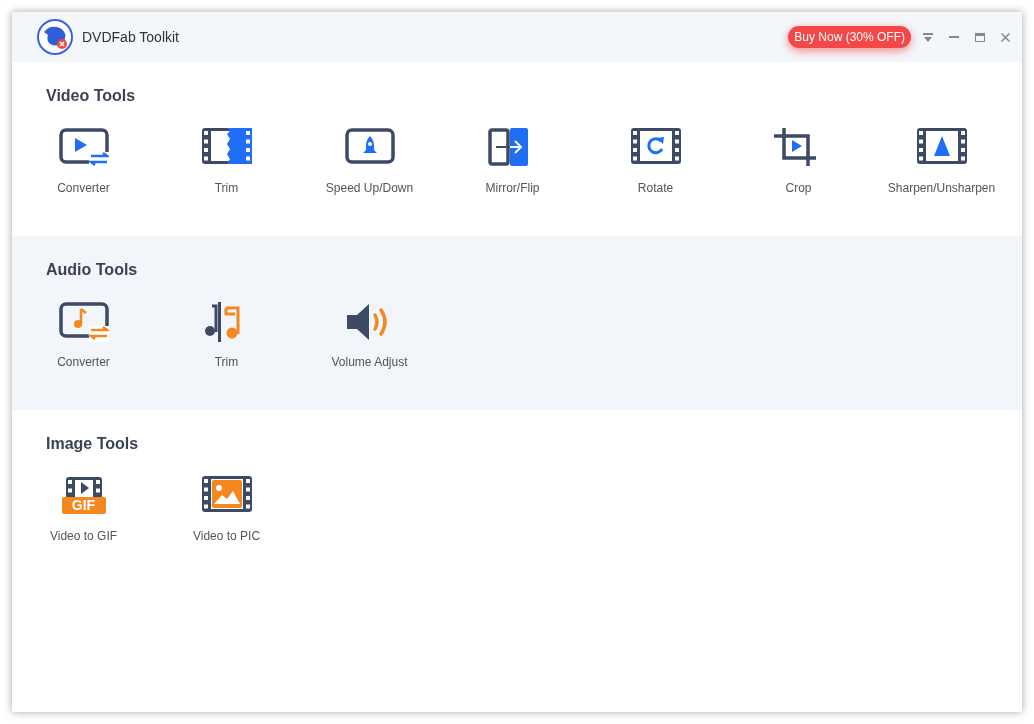 The width and height of the screenshot is (1034, 724). What do you see at coordinates (369, 188) in the screenshot?
I see `tool-label: Speed Up/Down` at bounding box center [369, 188].